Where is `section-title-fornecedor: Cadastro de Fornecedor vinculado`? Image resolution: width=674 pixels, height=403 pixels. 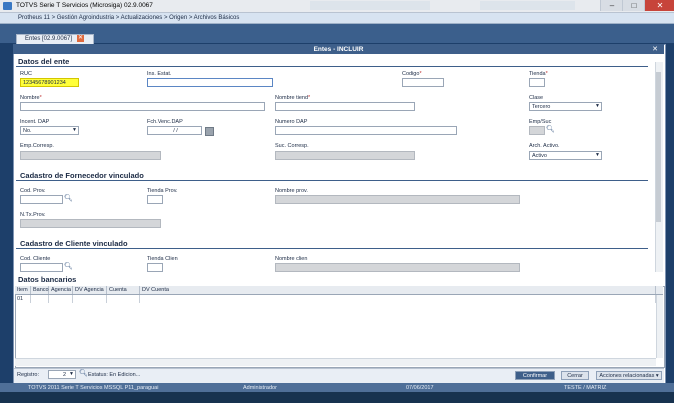
section-title-fornecedor: Cadastro de Fornecedor vinculado is located at coordinates (82, 175).